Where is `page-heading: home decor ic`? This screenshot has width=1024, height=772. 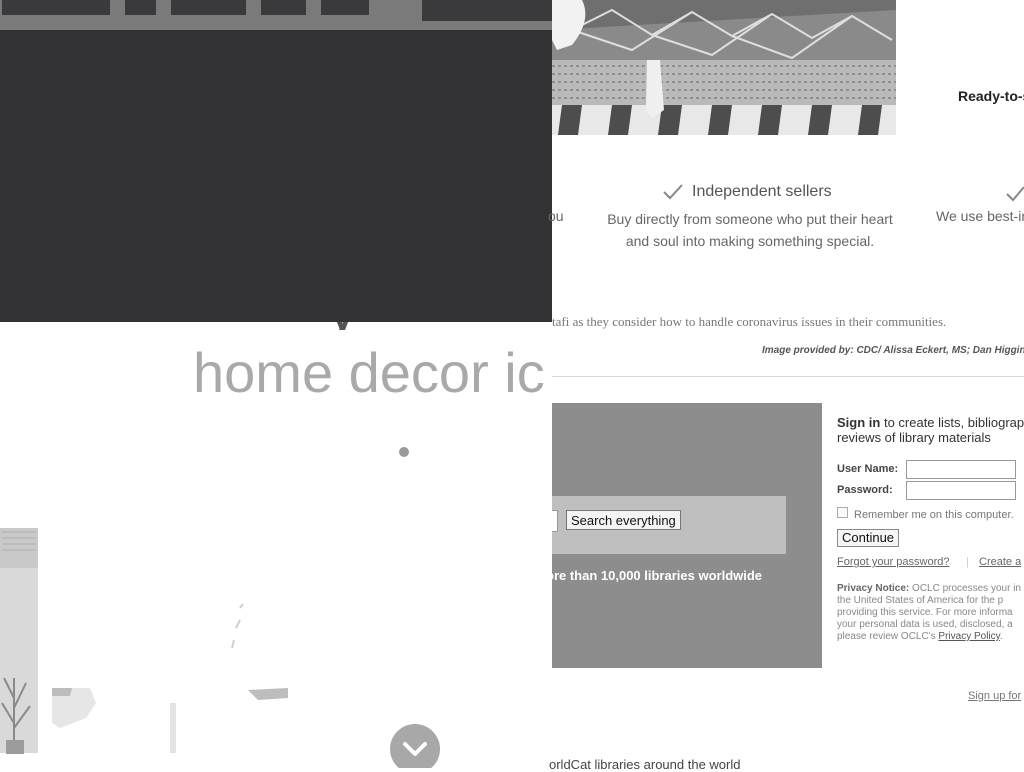 page-heading: home decor ic is located at coordinates (369, 372).